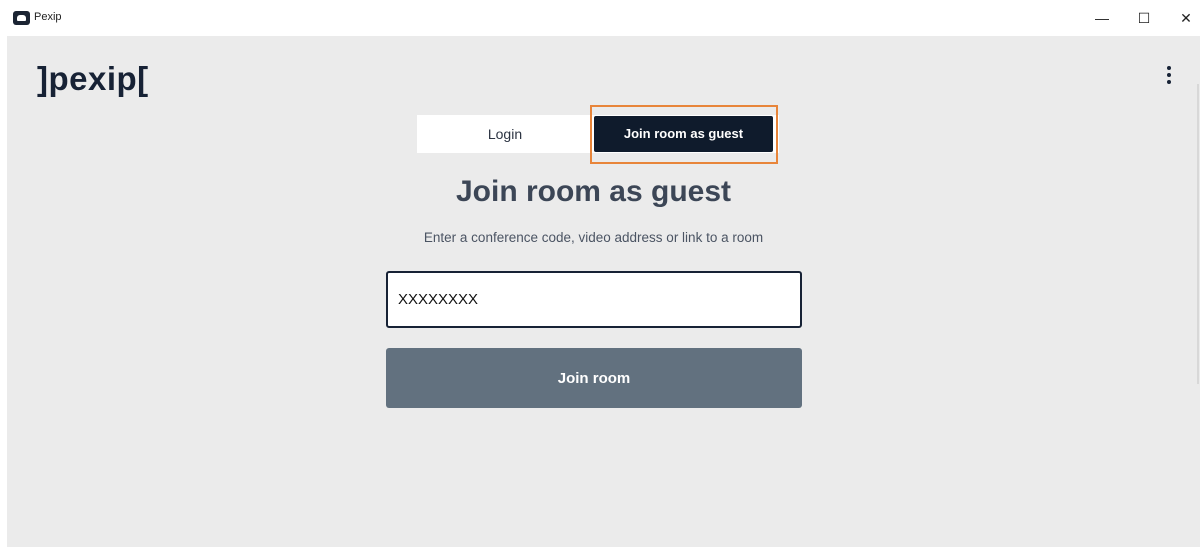 Image resolution: width=1200 pixels, height=547 pixels. What do you see at coordinates (683, 134) in the screenshot?
I see `tab-join-room-as-guest: Join room as guest` at bounding box center [683, 134].